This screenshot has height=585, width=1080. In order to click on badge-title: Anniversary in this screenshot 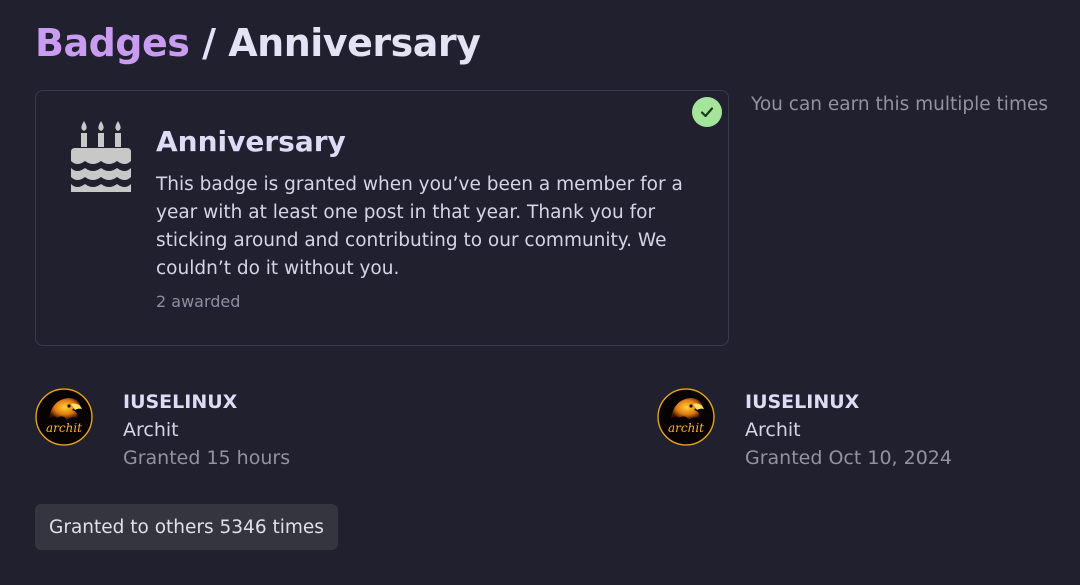, I will do `click(251, 141)`.